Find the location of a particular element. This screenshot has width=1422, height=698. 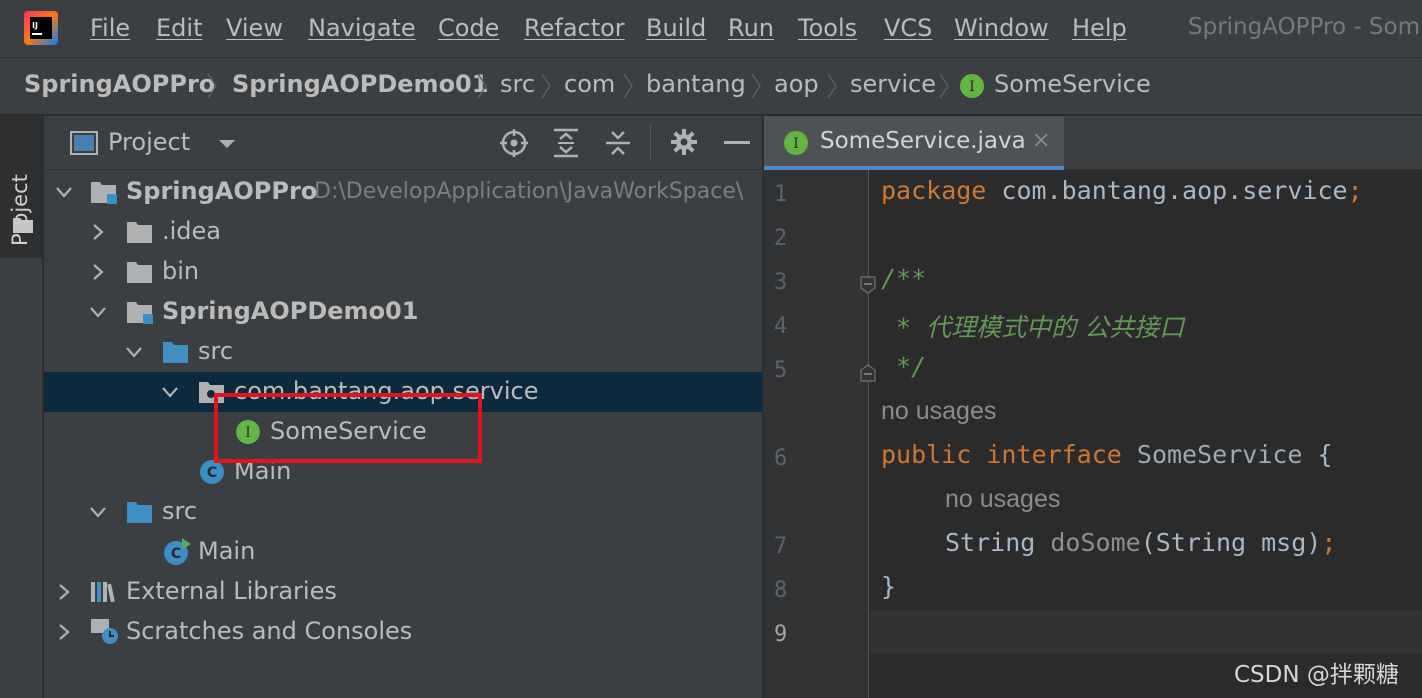

editor-tab-bar: I SomeService.java × is located at coordinates (1093, 143).